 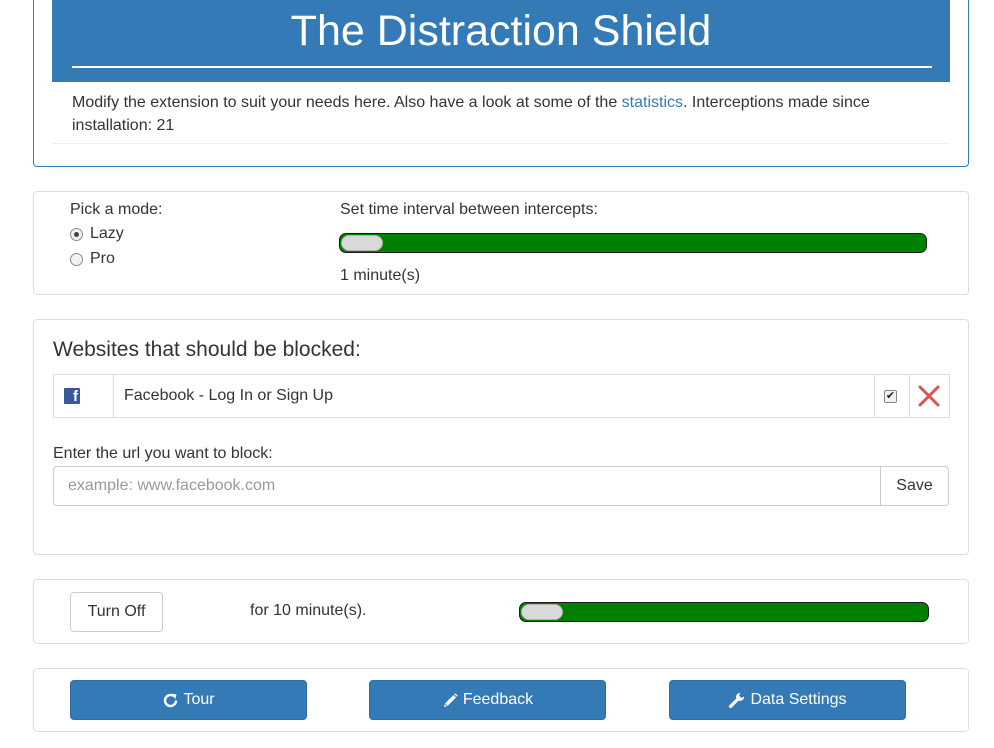 I want to click on refresh-icon, so click(x=171, y=700).